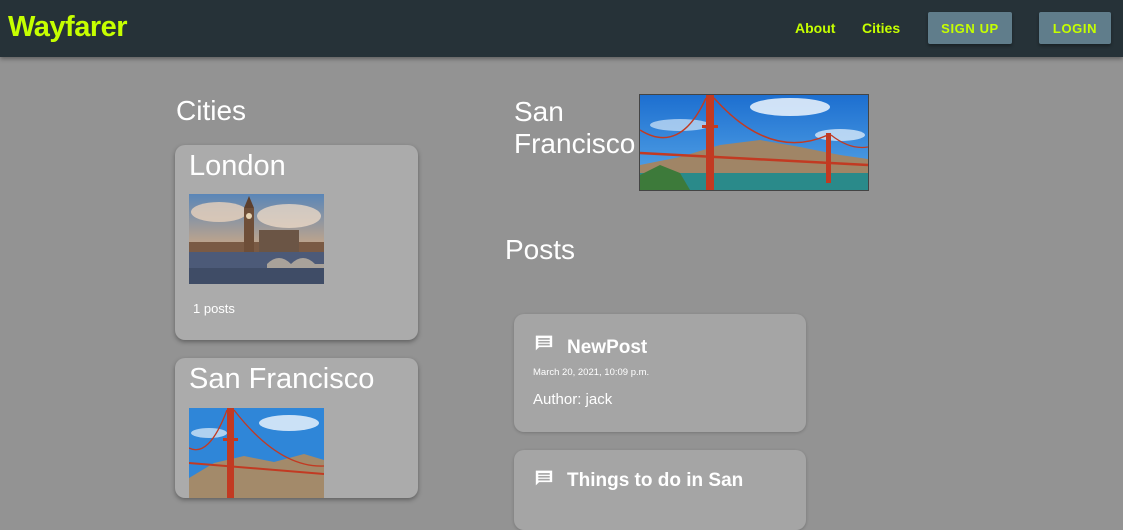 Image resolution: width=1123 pixels, height=530 pixels. What do you see at coordinates (1075, 28) in the screenshot?
I see `login-button: LOGIN` at bounding box center [1075, 28].